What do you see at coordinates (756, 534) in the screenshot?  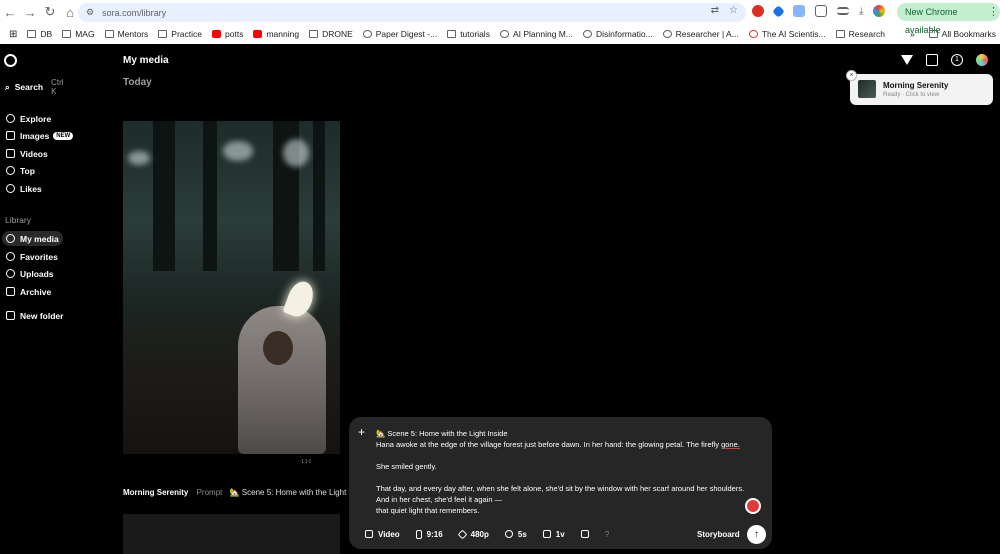 I see `send-button: ↑` at bounding box center [756, 534].